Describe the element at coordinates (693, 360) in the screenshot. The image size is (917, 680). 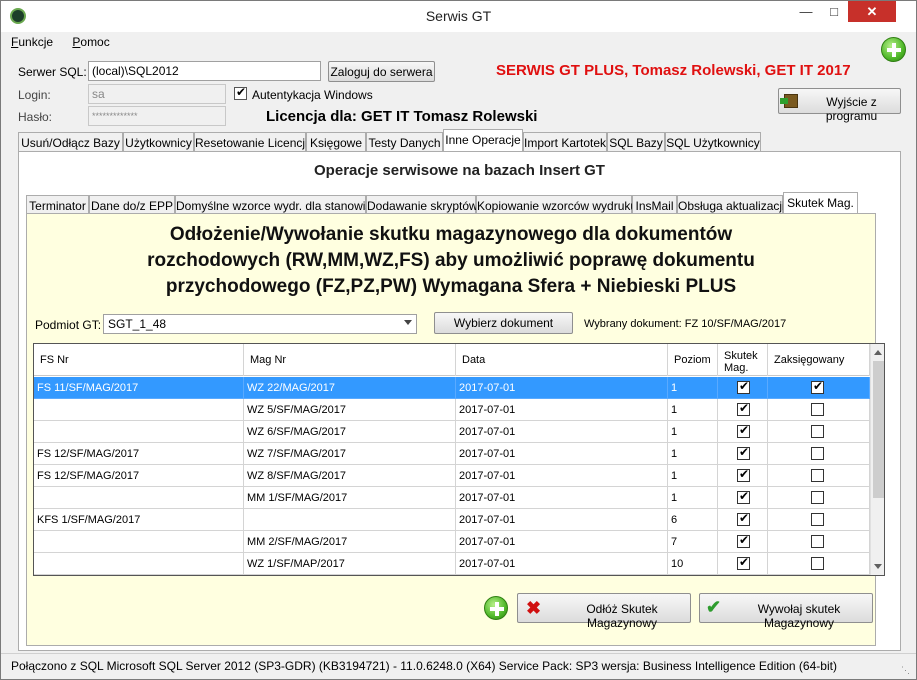
I see `col-poziom: Poziom` at that location.